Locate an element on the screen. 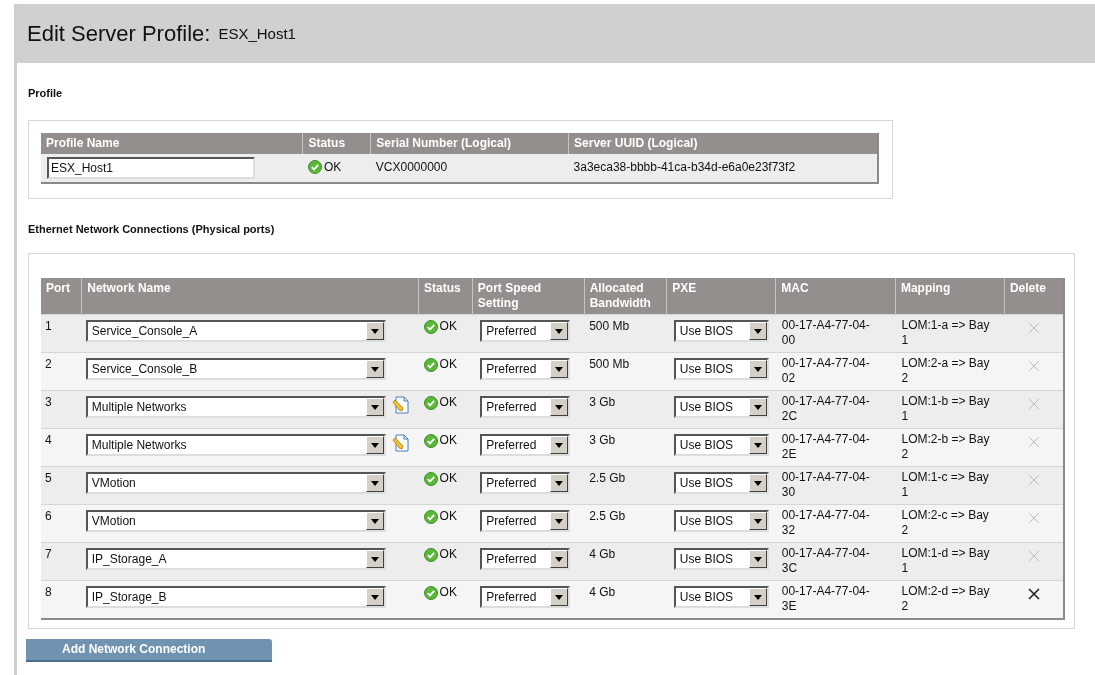 The width and height of the screenshot is (1095, 675). section-heading: Profile is located at coordinates (46, 93).